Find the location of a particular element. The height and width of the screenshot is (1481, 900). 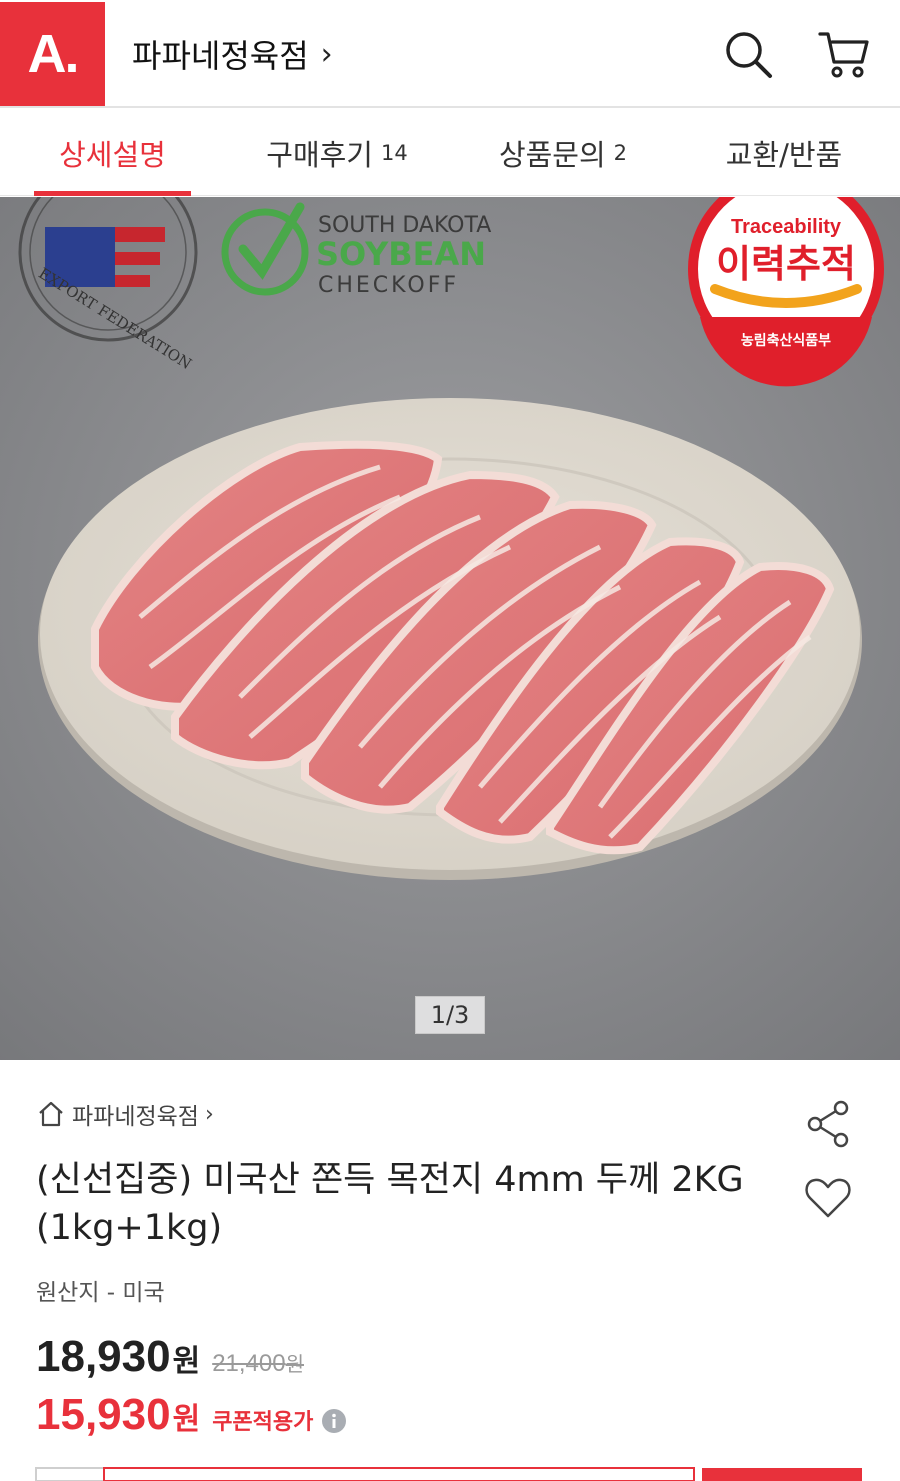

tab-label: 구매후기 is located at coordinates (319, 155).